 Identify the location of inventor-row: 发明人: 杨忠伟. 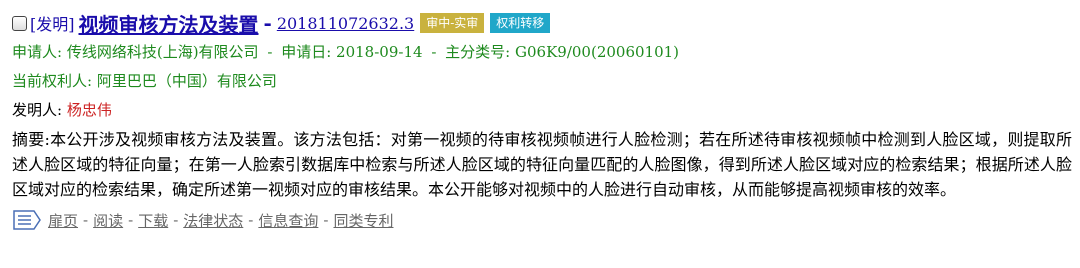
(541, 110).